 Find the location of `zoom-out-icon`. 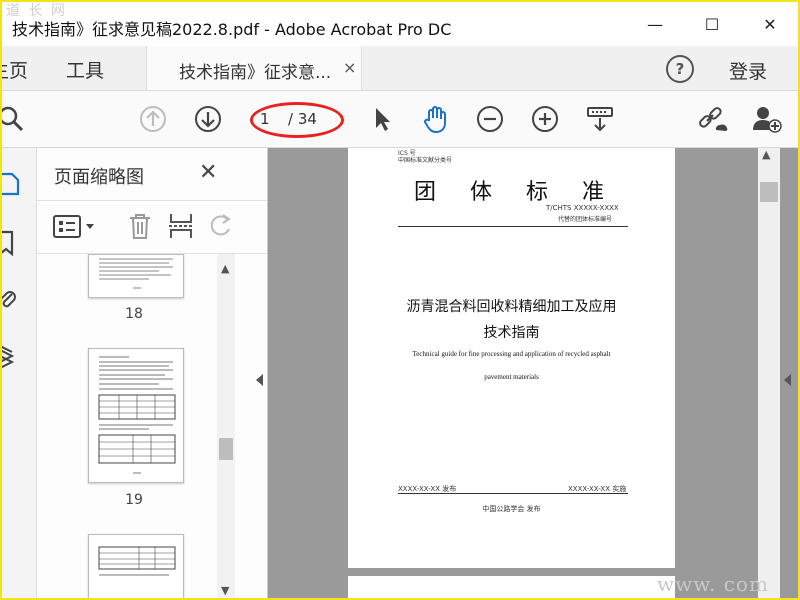

zoom-out-icon is located at coordinates (490, 119).